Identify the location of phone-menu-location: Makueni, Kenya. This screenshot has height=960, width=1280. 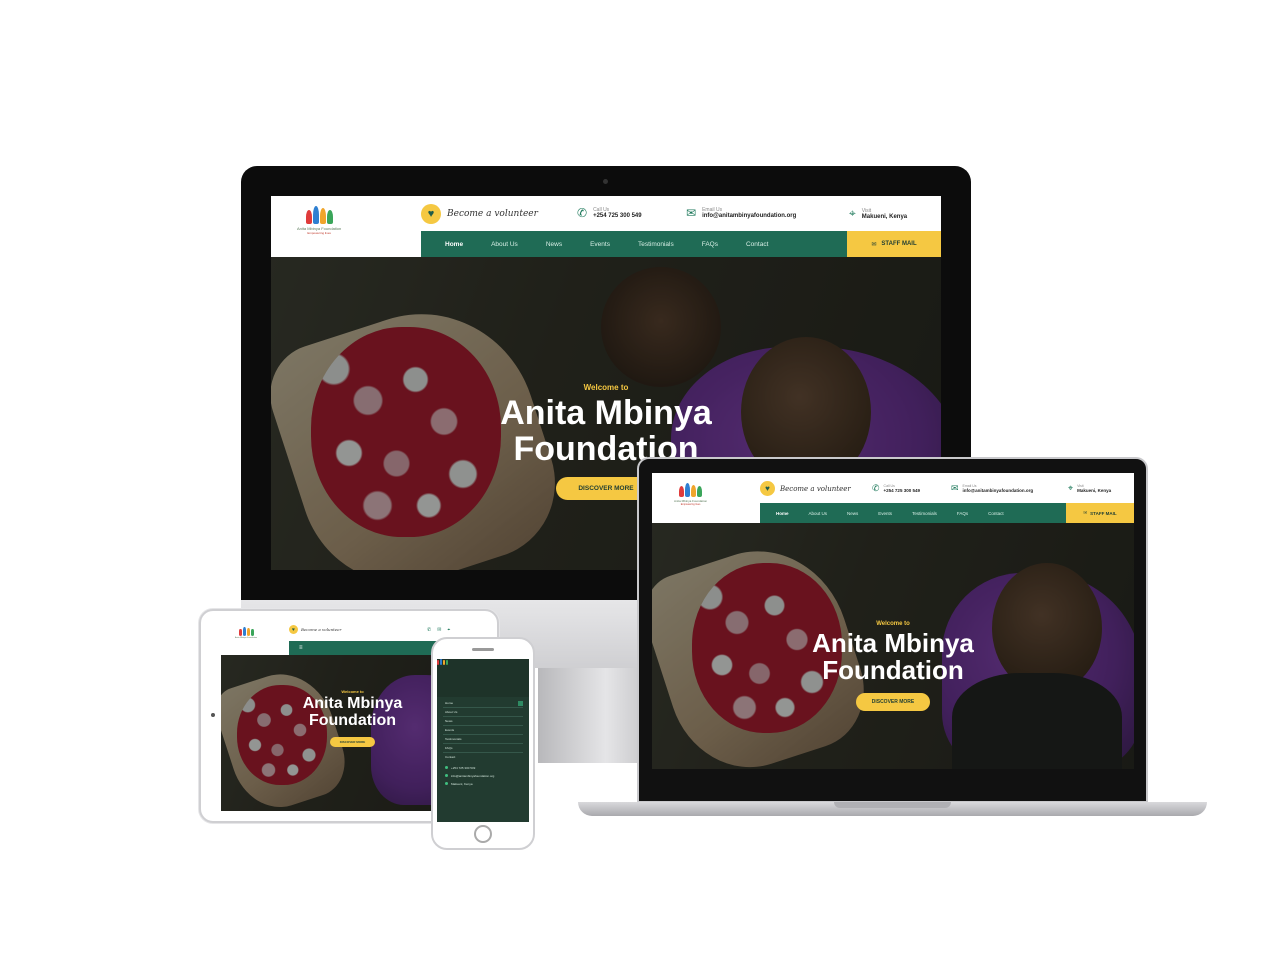
(462, 784).